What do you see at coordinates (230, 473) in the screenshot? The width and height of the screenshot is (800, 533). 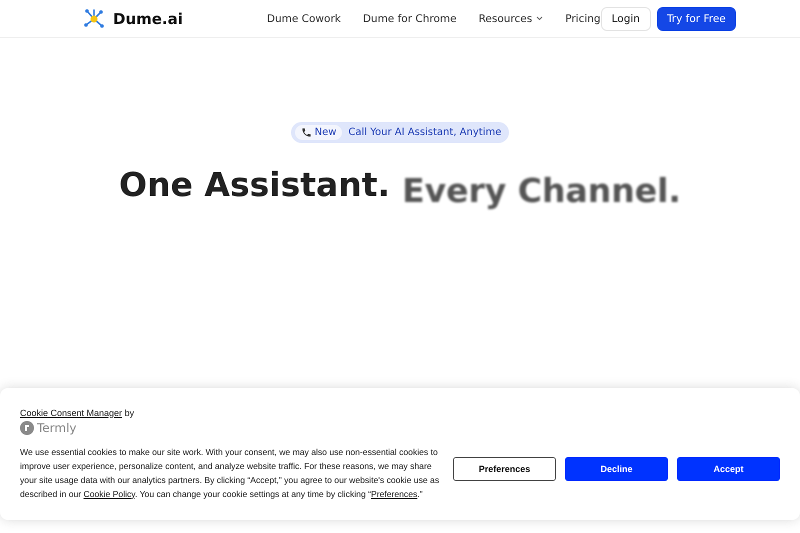 I see `cookie-notice-text: We use essential cookies to make our site work. With your consent, we may also use non-essential cookies to improve user experience, personalize content, and analyze website traffic. For these reasons, we may share your site usage data with our analytics partners. By clicking “Accept,” you agree to our website's cookie use as described in our Cookie Policy. You can change your cookie settings at any time by clicking “Preferences.”` at bounding box center [230, 473].